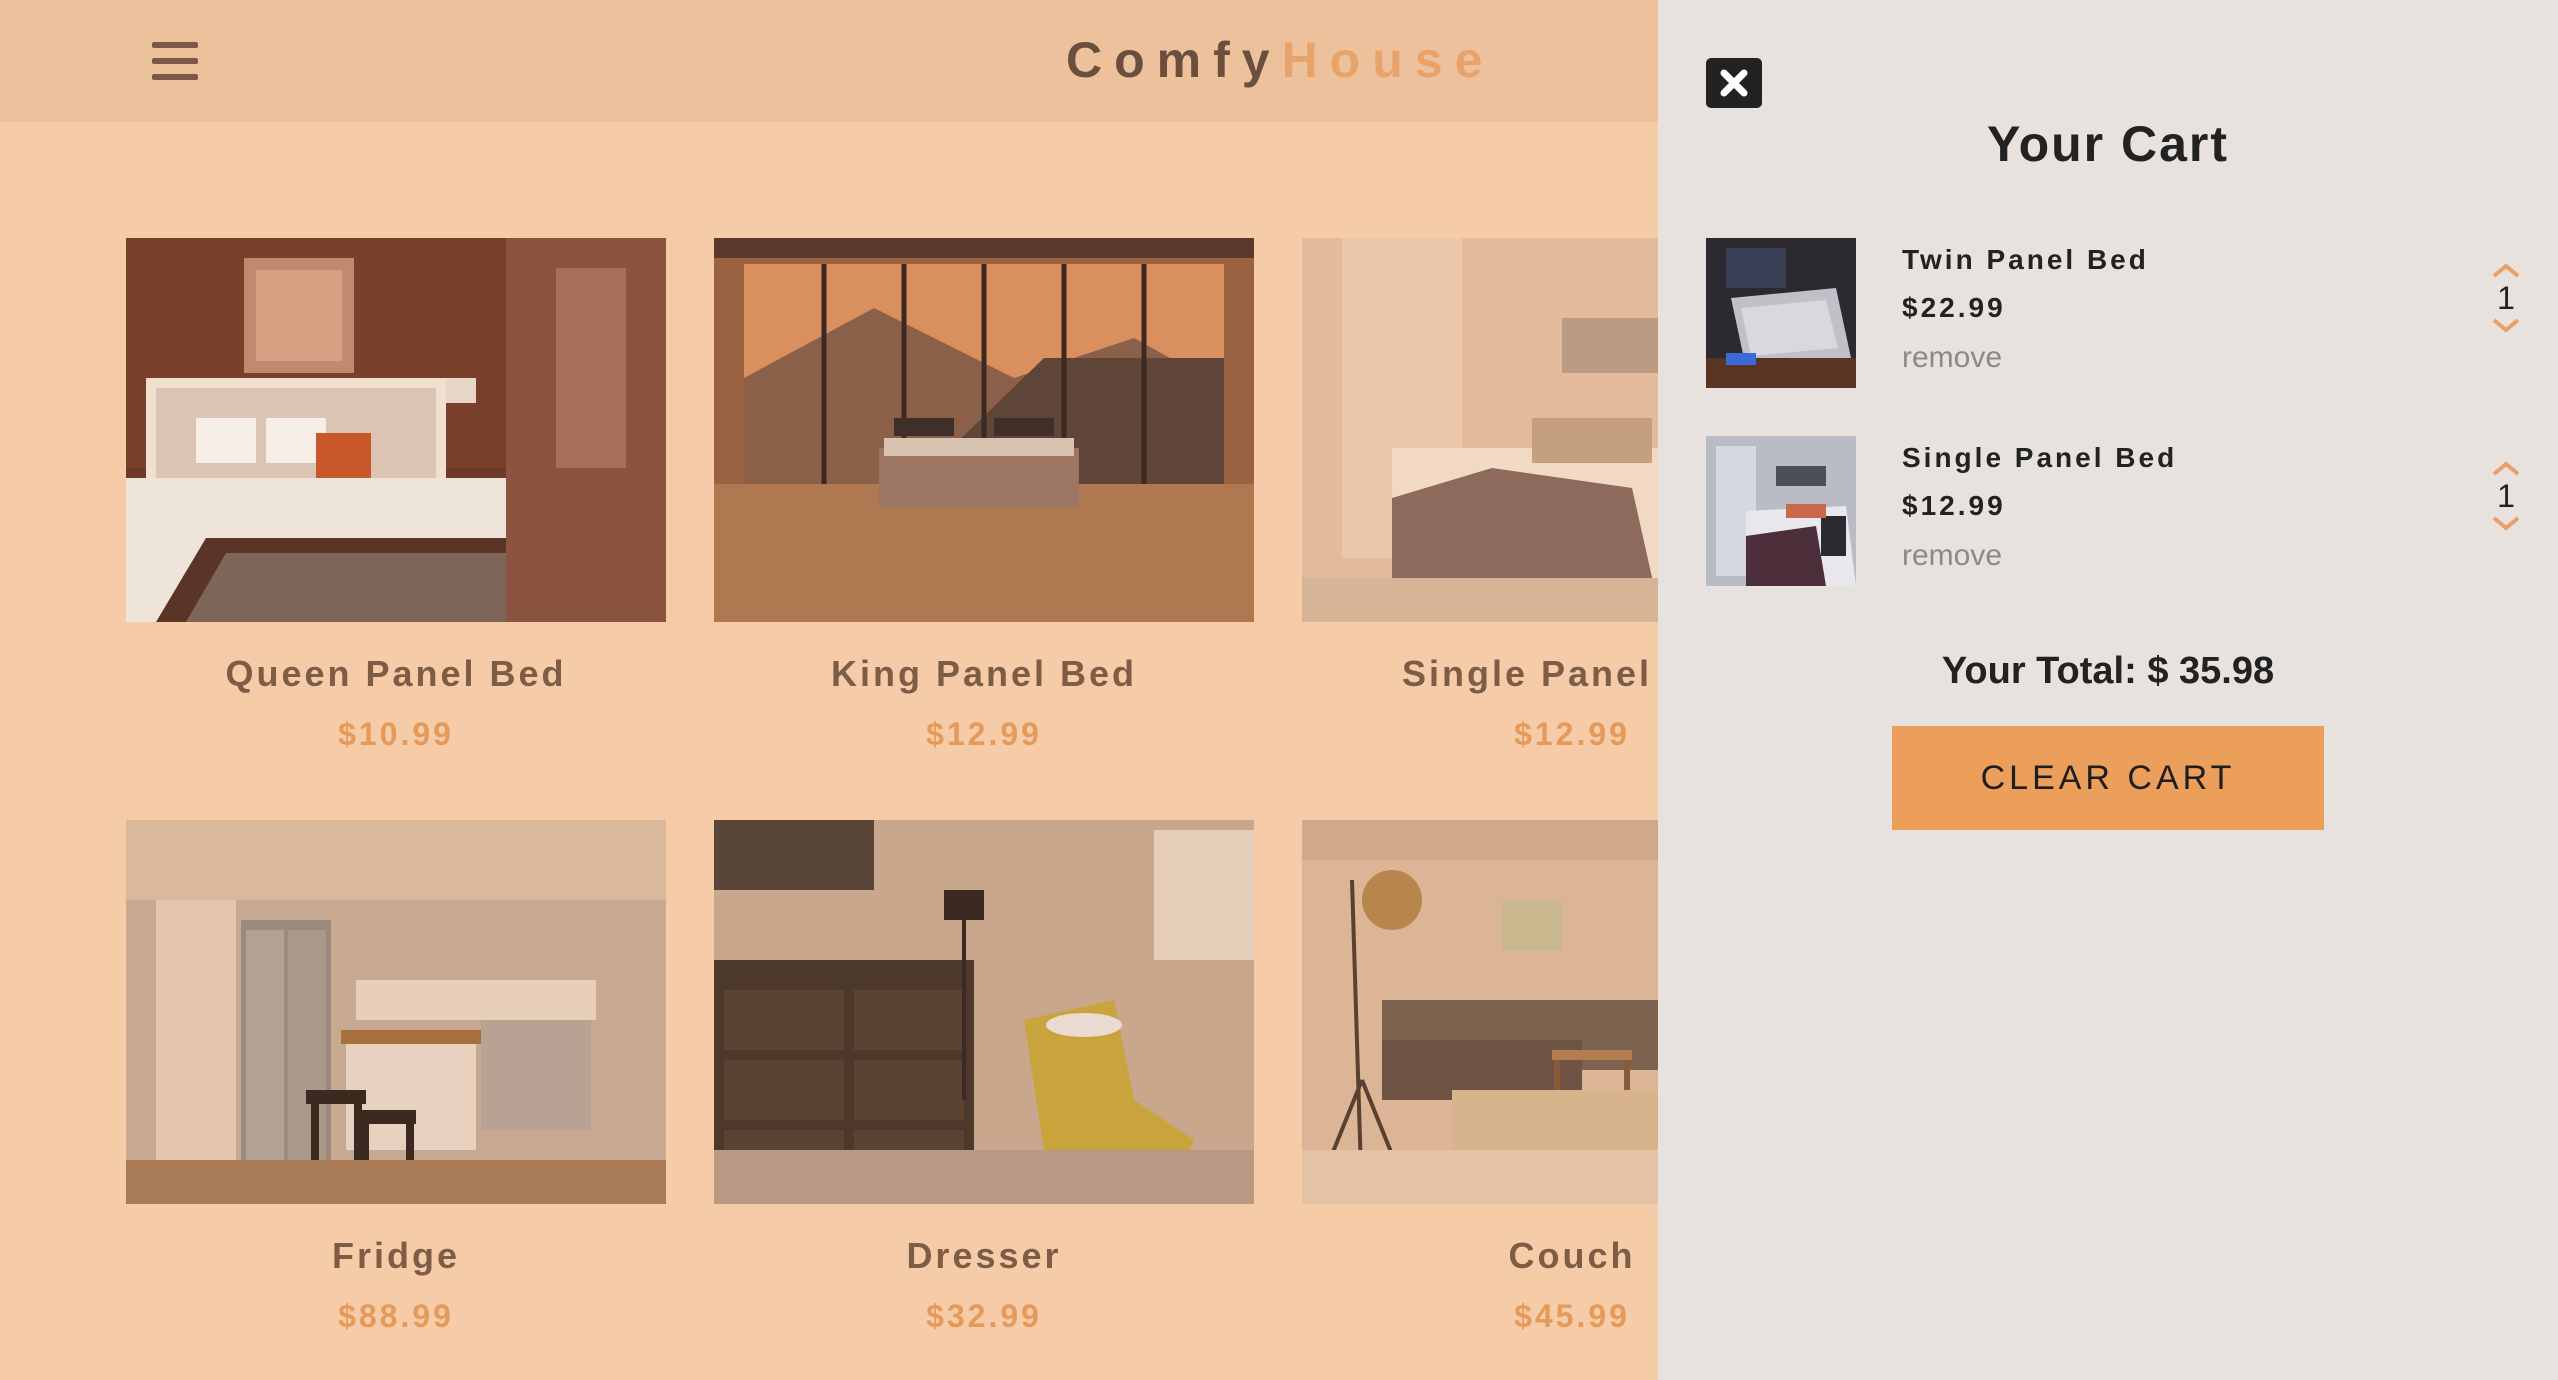 The image size is (2558, 1380). I want to click on kitchen-image, so click(396, 1012).